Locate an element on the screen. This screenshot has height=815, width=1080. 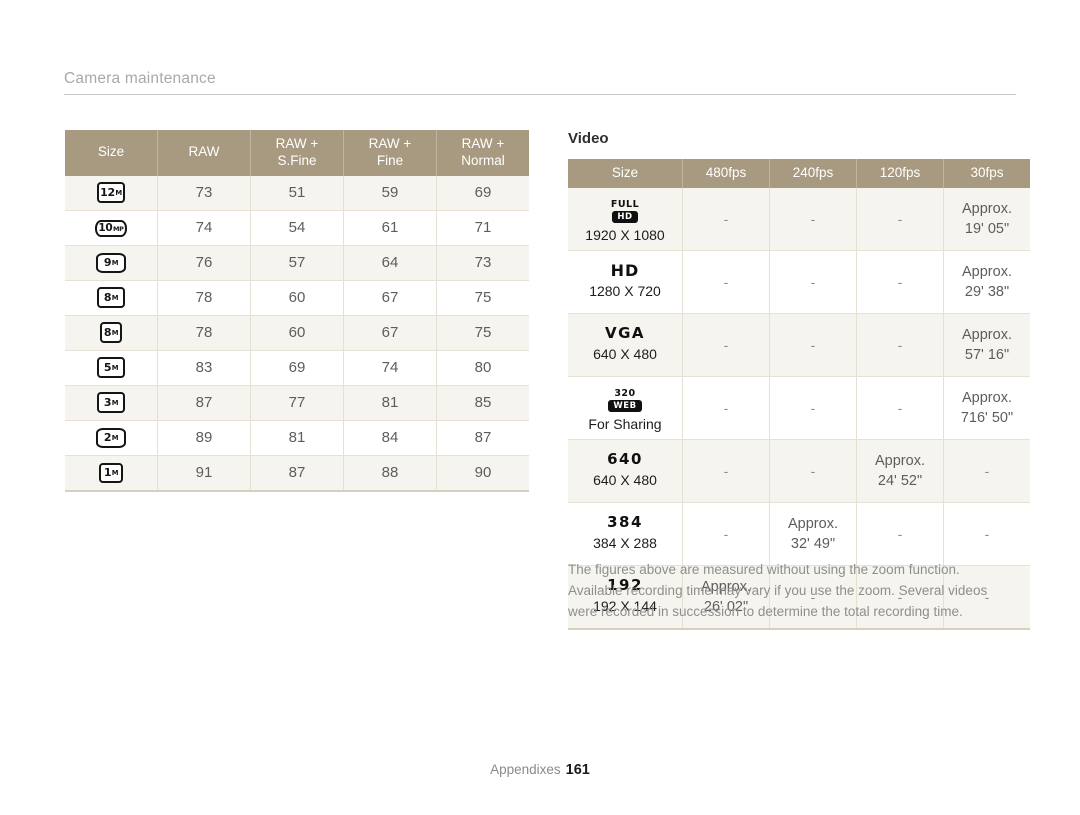
web-320-icon: 320 WEB is located at coordinates (625, 400).